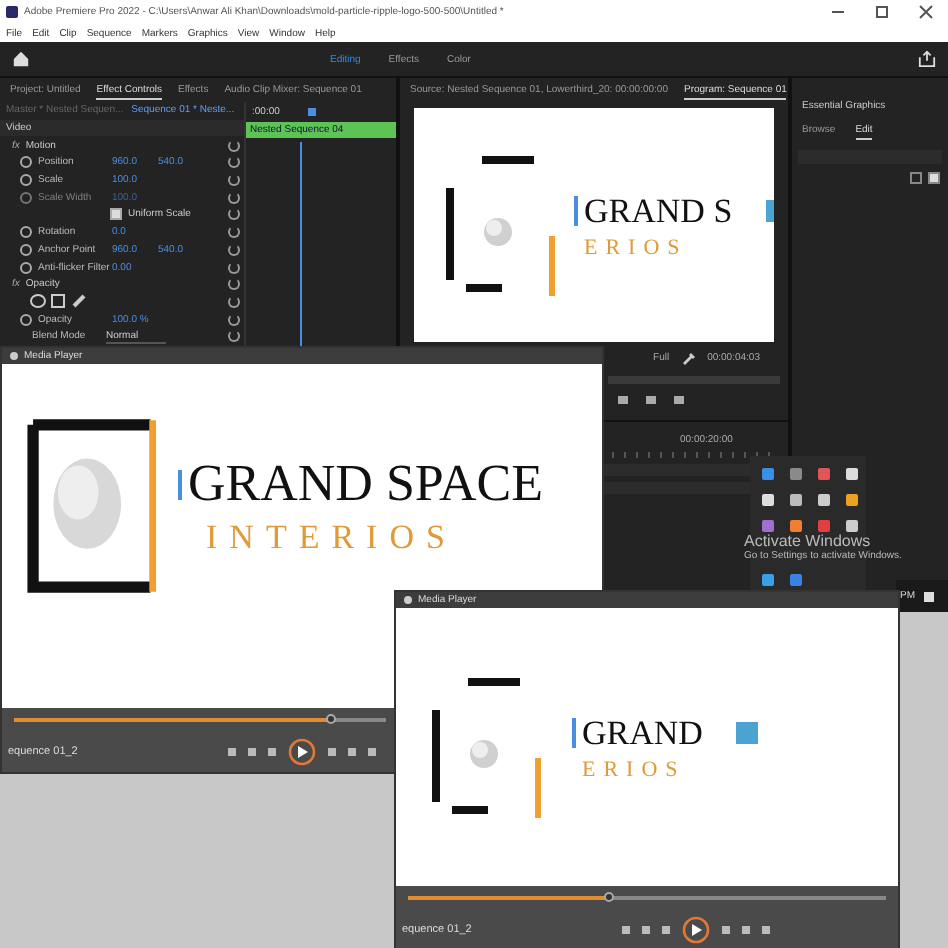 Image resolution: width=948 pixels, height=948 pixels. What do you see at coordinates (658, 211) in the screenshot?
I see `logo-title: GRAND S` at bounding box center [658, 211].